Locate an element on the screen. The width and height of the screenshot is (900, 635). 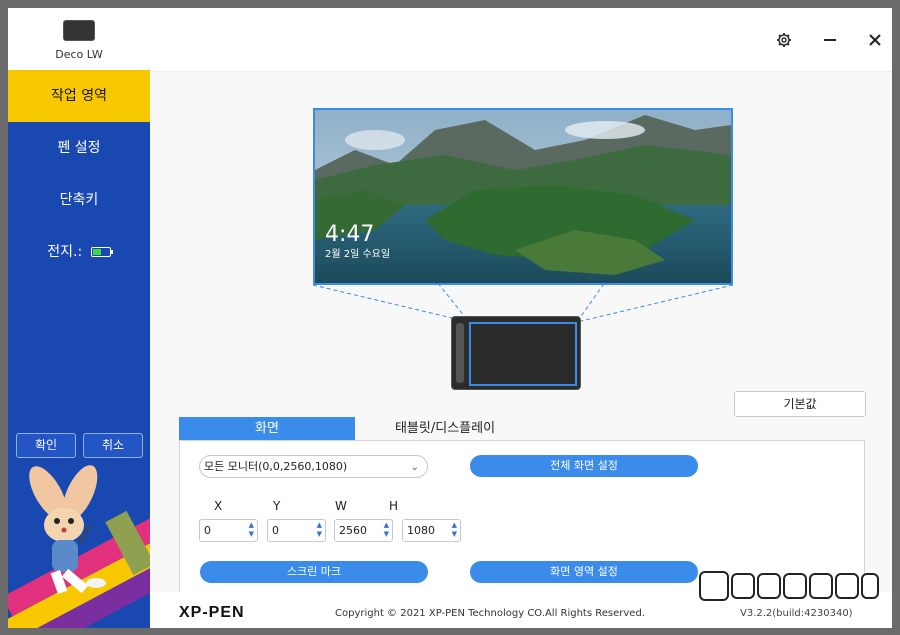
tablet-active-area is located at coordinates (523, 354).